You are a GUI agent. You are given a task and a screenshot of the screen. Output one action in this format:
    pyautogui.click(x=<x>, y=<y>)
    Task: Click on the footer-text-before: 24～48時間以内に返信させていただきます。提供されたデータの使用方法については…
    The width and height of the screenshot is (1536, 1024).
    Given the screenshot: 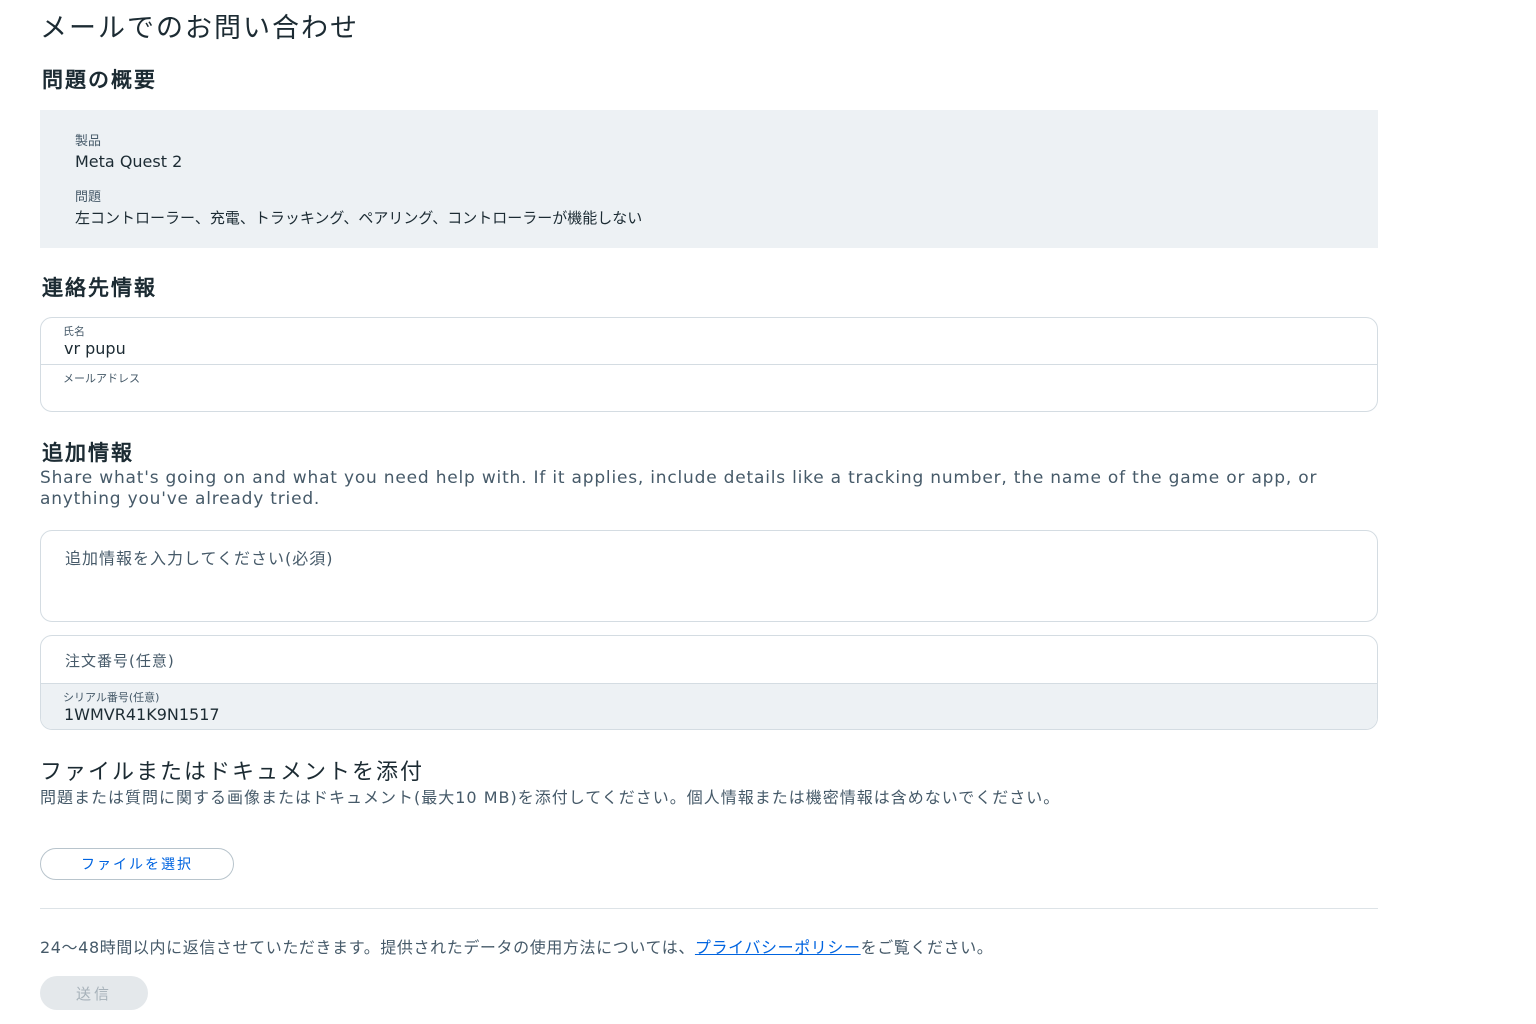 What is the action you would take?
    pyautogui.click(x=367, y=947)
    